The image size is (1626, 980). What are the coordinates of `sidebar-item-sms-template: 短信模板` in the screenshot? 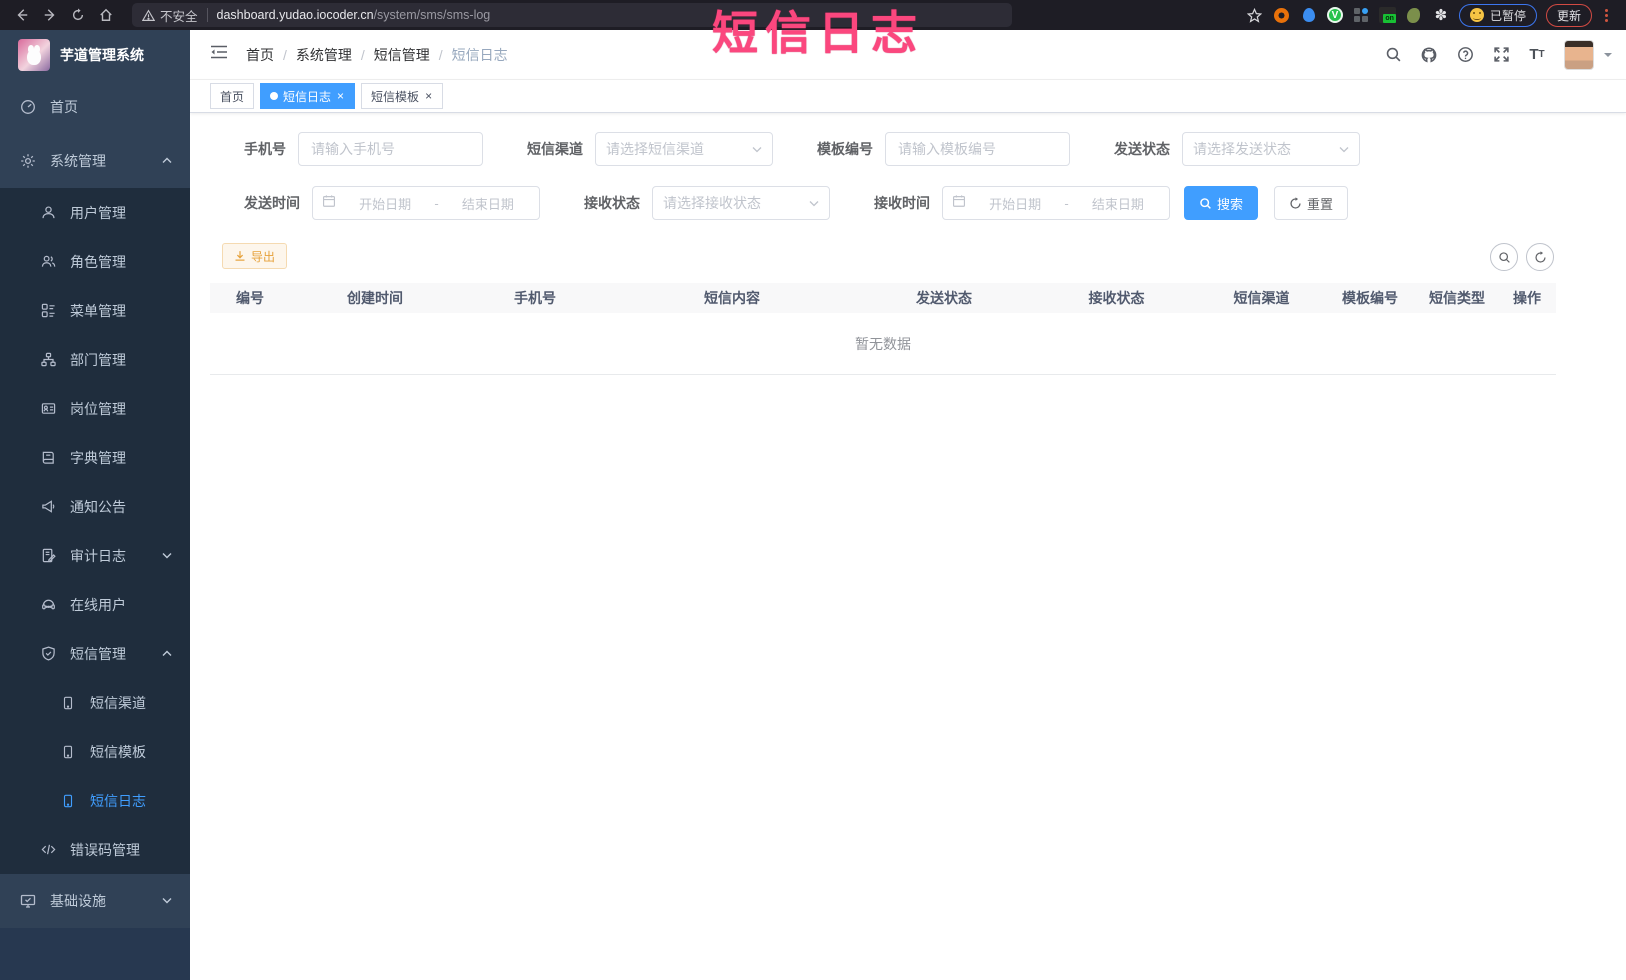 It's located at (95, 751).